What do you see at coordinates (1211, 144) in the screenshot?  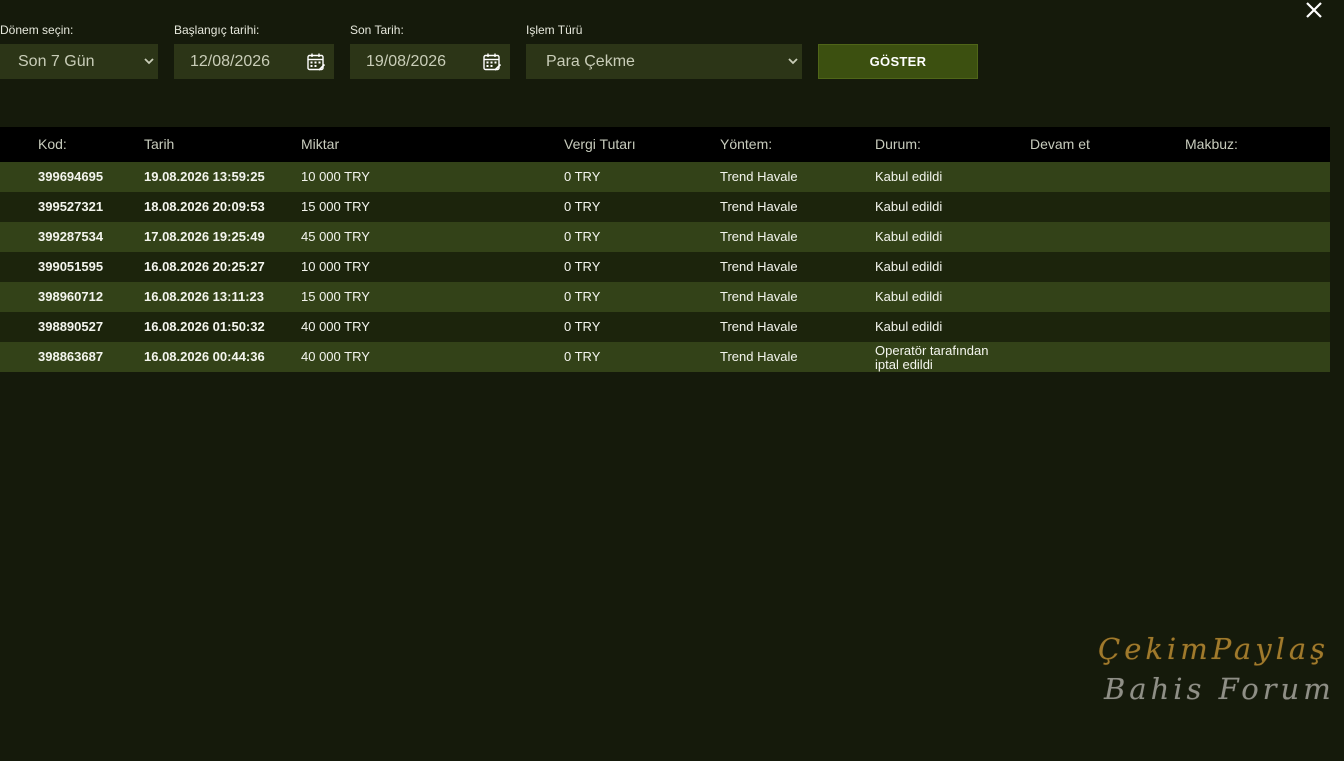 I see `header-makbuz: Makbuz:` at bounding box center [1211, 144].